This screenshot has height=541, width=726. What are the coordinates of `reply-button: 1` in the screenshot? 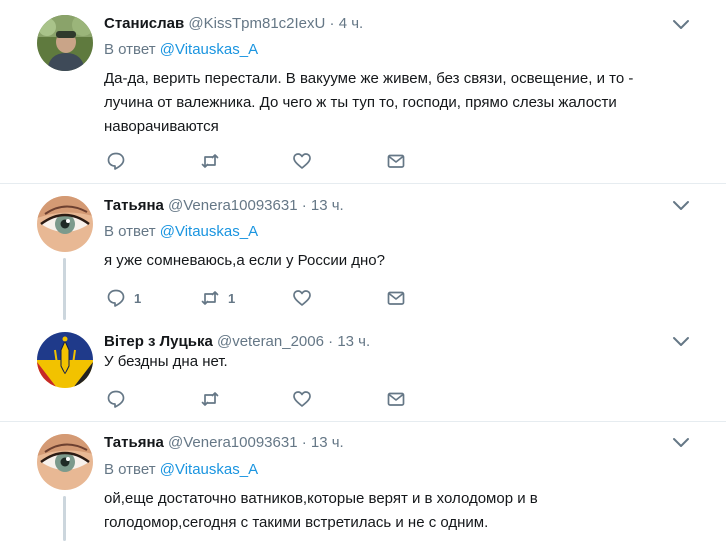 It's located at (123, 298).